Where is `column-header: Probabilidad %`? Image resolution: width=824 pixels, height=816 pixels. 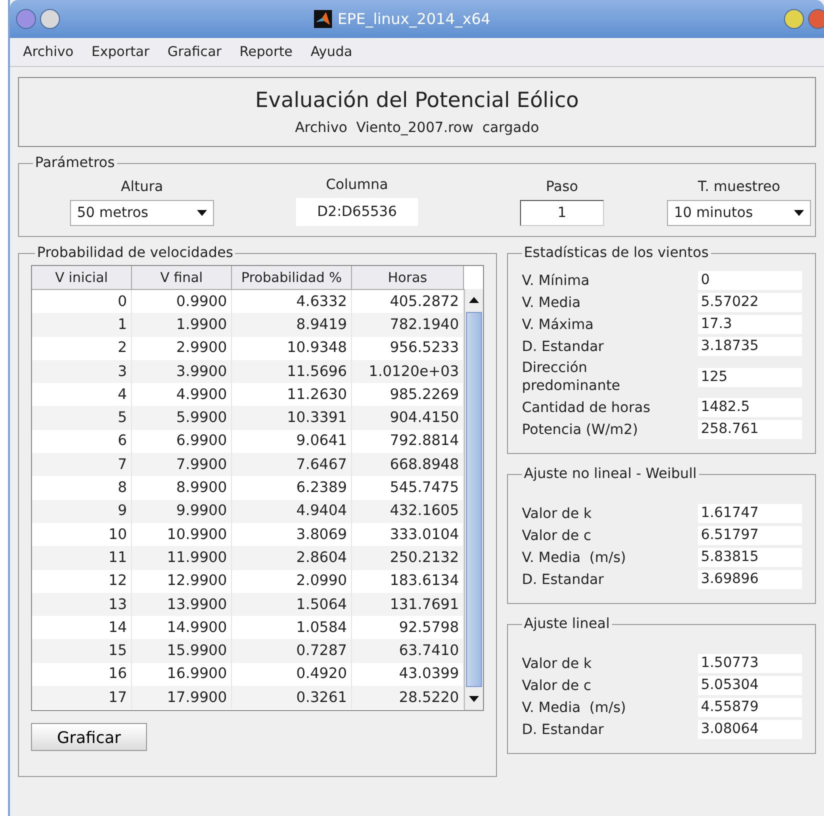
column-header: Probabilidad % is located at coordinates (292, 277).